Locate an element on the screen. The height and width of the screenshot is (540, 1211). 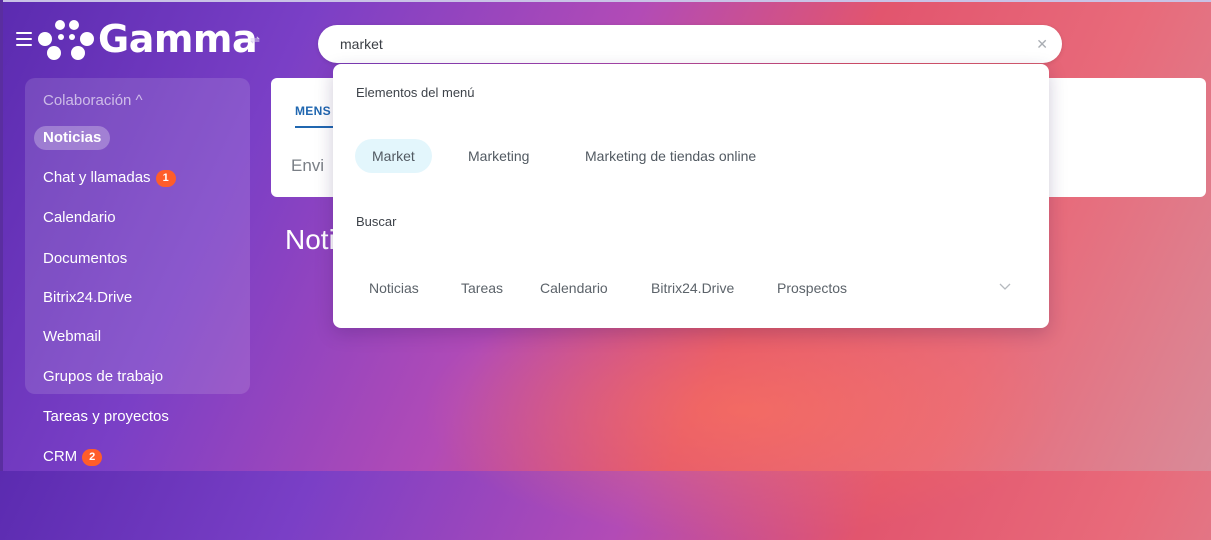
sidebar-item-label: Calendario is located at coordinates (79, 217).